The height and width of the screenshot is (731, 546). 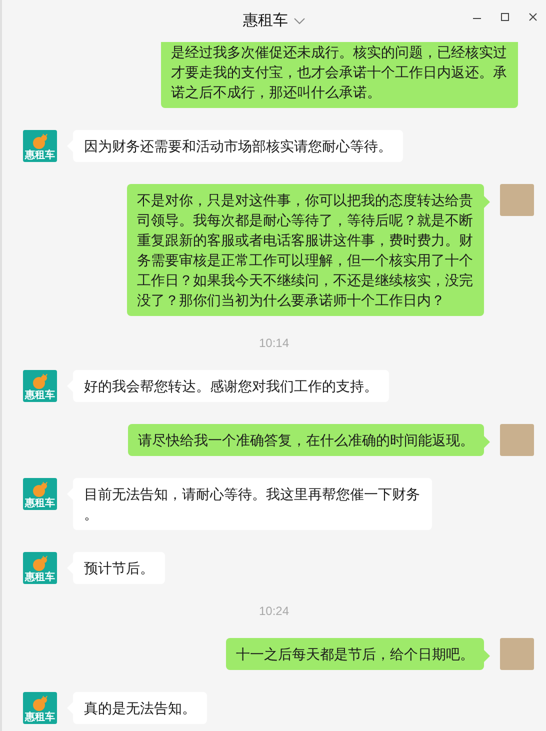 I want to click on received-message-bubble: 预计节后。, so click(x=119, y=568).